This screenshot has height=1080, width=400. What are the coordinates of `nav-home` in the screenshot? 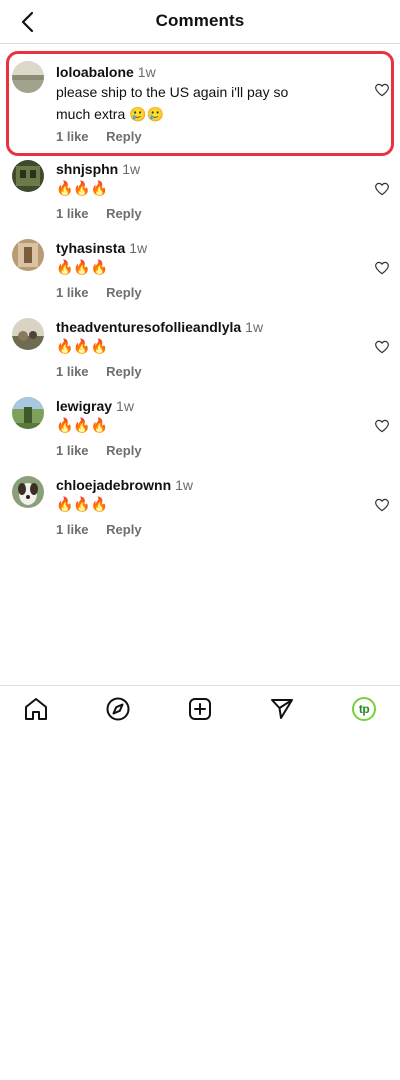 It's located at (36, 709).